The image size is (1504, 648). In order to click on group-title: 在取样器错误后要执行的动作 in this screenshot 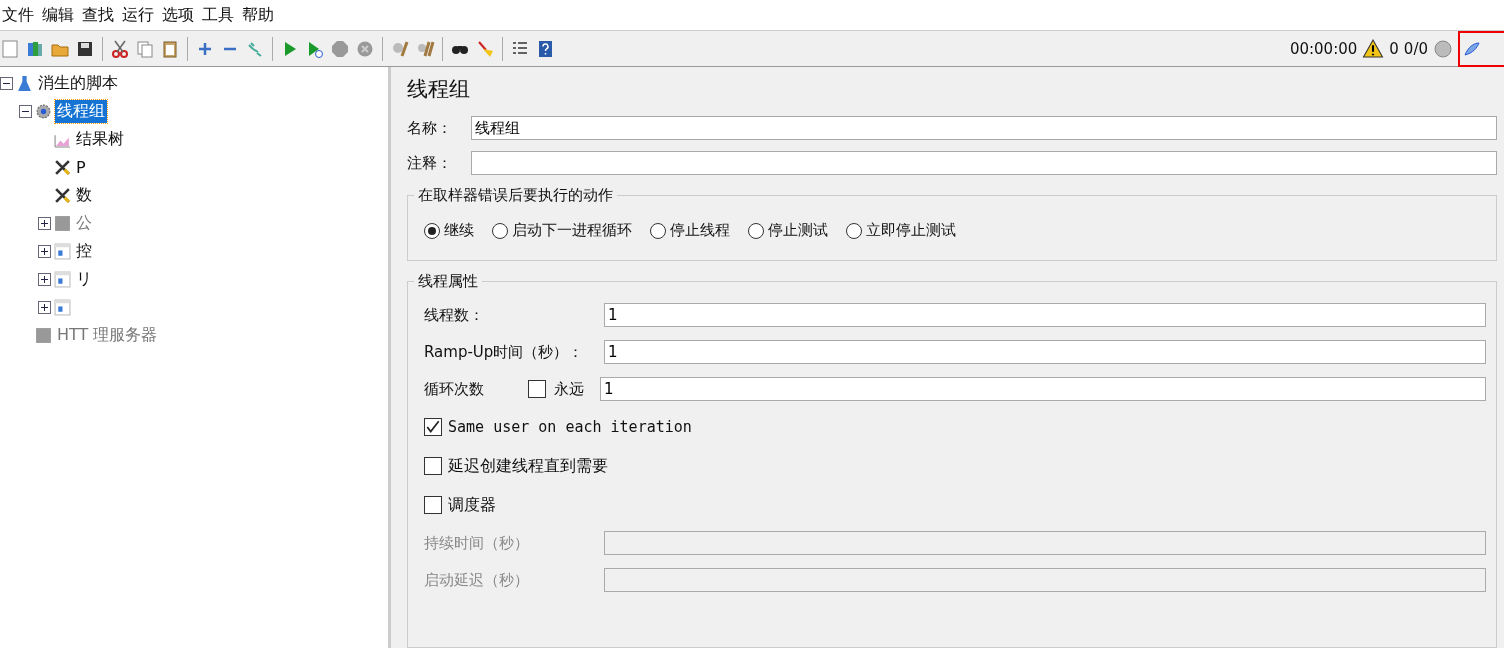, I will do `click(515, 195)`.